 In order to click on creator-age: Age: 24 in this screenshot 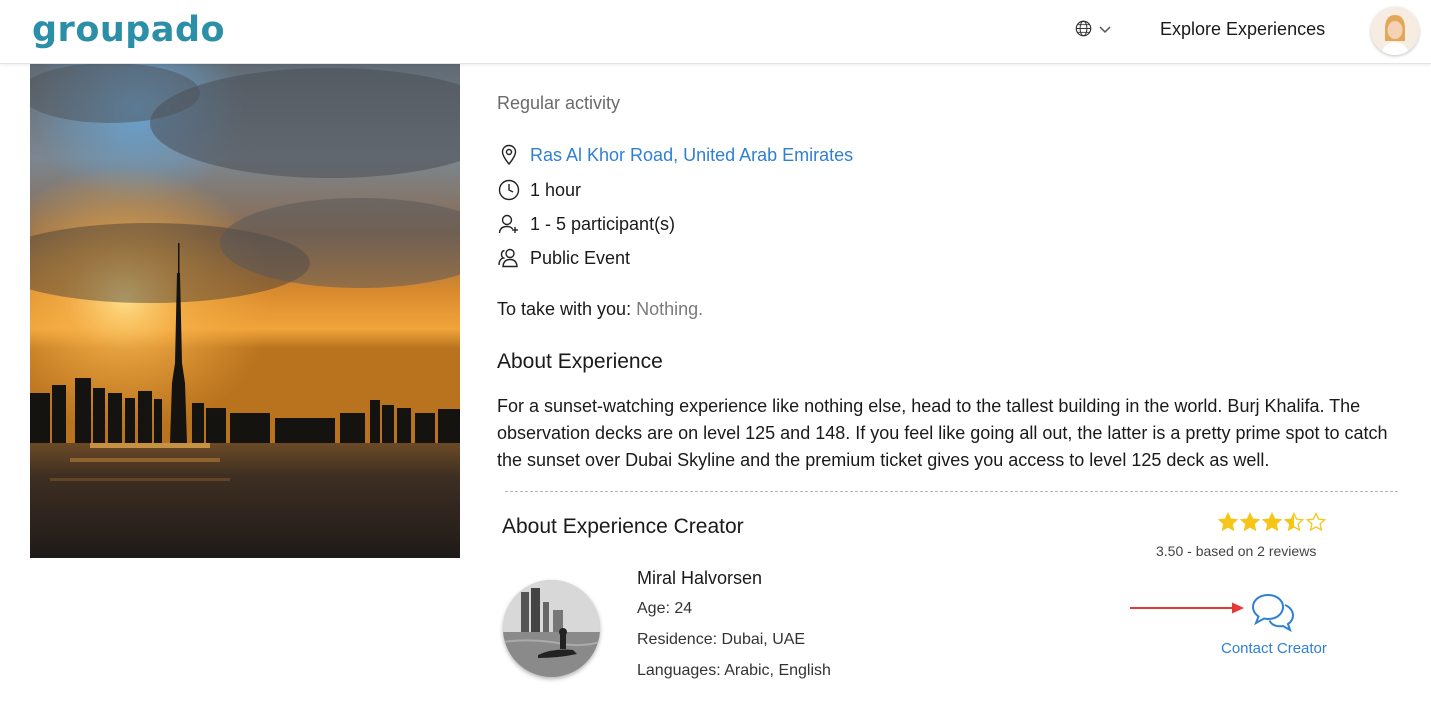, I will do `click(664, 609)`.